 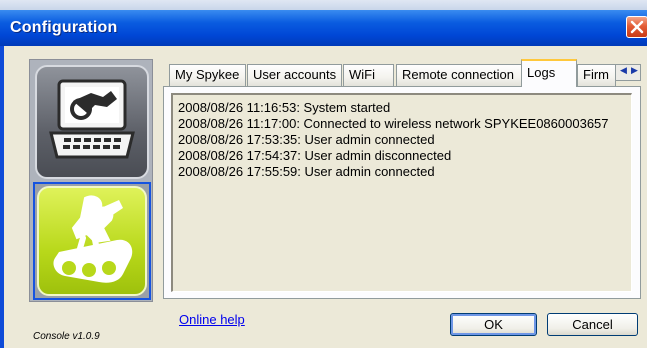 I want to click on laptop-robot-icon, so click(x=92, y=119).